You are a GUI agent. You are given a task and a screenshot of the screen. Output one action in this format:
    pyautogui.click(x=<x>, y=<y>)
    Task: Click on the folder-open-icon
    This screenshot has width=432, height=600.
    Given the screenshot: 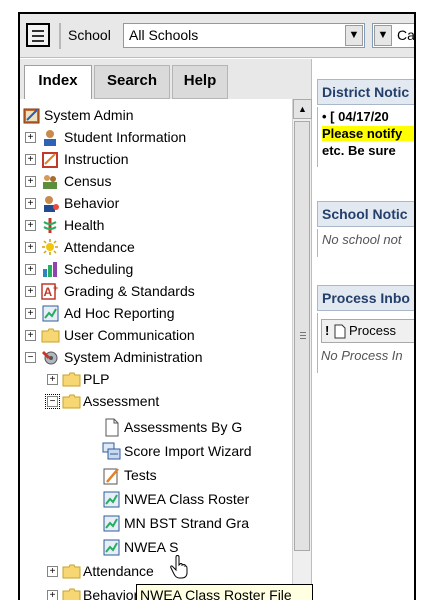 What is the action you would take?
    pyautogui.click(x=71, y=401)
    